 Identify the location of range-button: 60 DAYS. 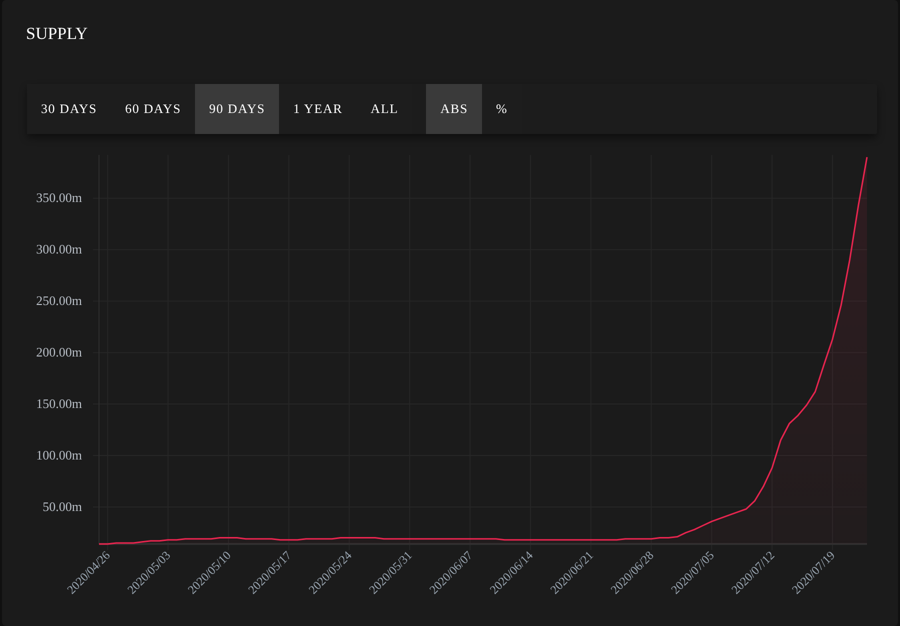
(153, 109).